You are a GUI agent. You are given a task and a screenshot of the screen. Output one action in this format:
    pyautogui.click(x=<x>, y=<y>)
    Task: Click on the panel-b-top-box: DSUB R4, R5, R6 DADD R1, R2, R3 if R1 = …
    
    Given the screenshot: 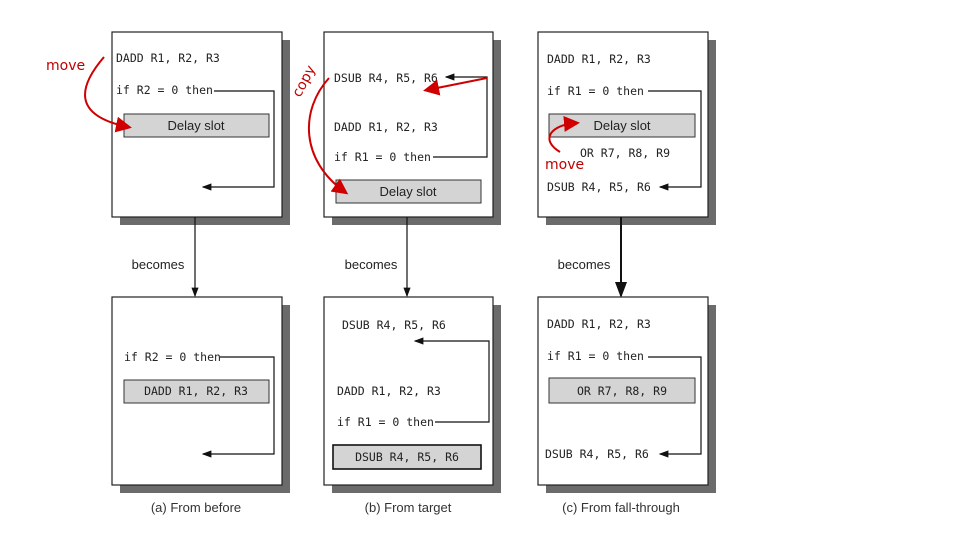 What is the action you would take?
    pyautogui.click(x=412, y=128)
    